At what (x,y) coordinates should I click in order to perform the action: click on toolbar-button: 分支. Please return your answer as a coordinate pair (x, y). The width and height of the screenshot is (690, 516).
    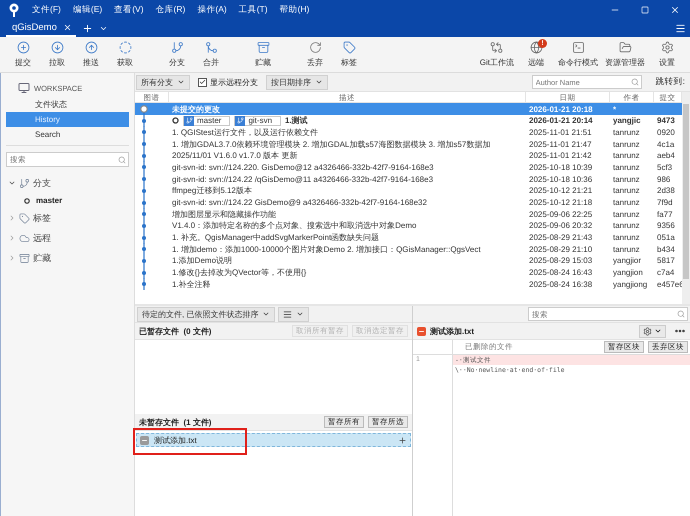
    Looking at the image, I should click on (177, 54).